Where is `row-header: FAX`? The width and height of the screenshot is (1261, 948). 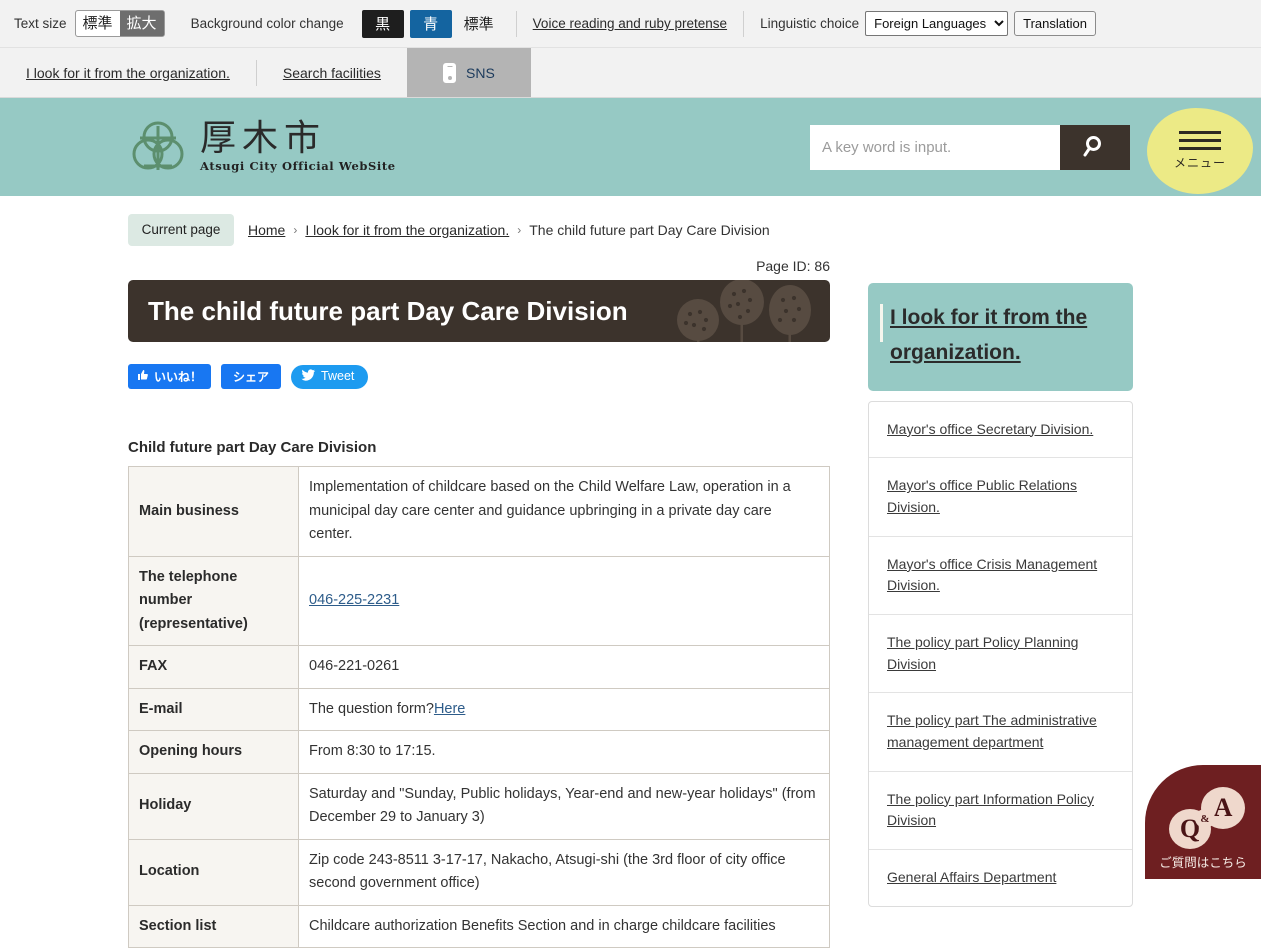 row-header: FAX is located at coordinates (213, 667).